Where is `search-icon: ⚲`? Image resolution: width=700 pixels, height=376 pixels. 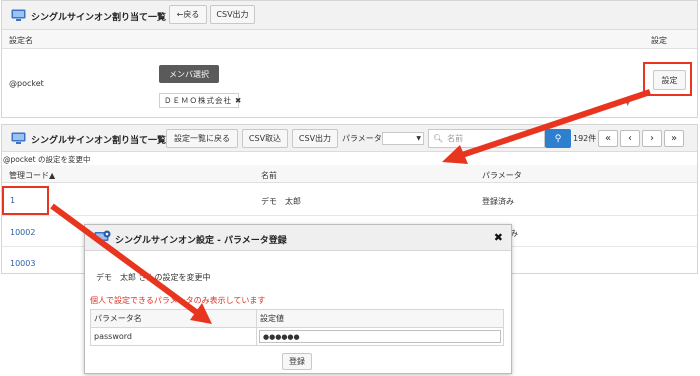
search-icon: ⚲ is located at coordinates (558, 138).